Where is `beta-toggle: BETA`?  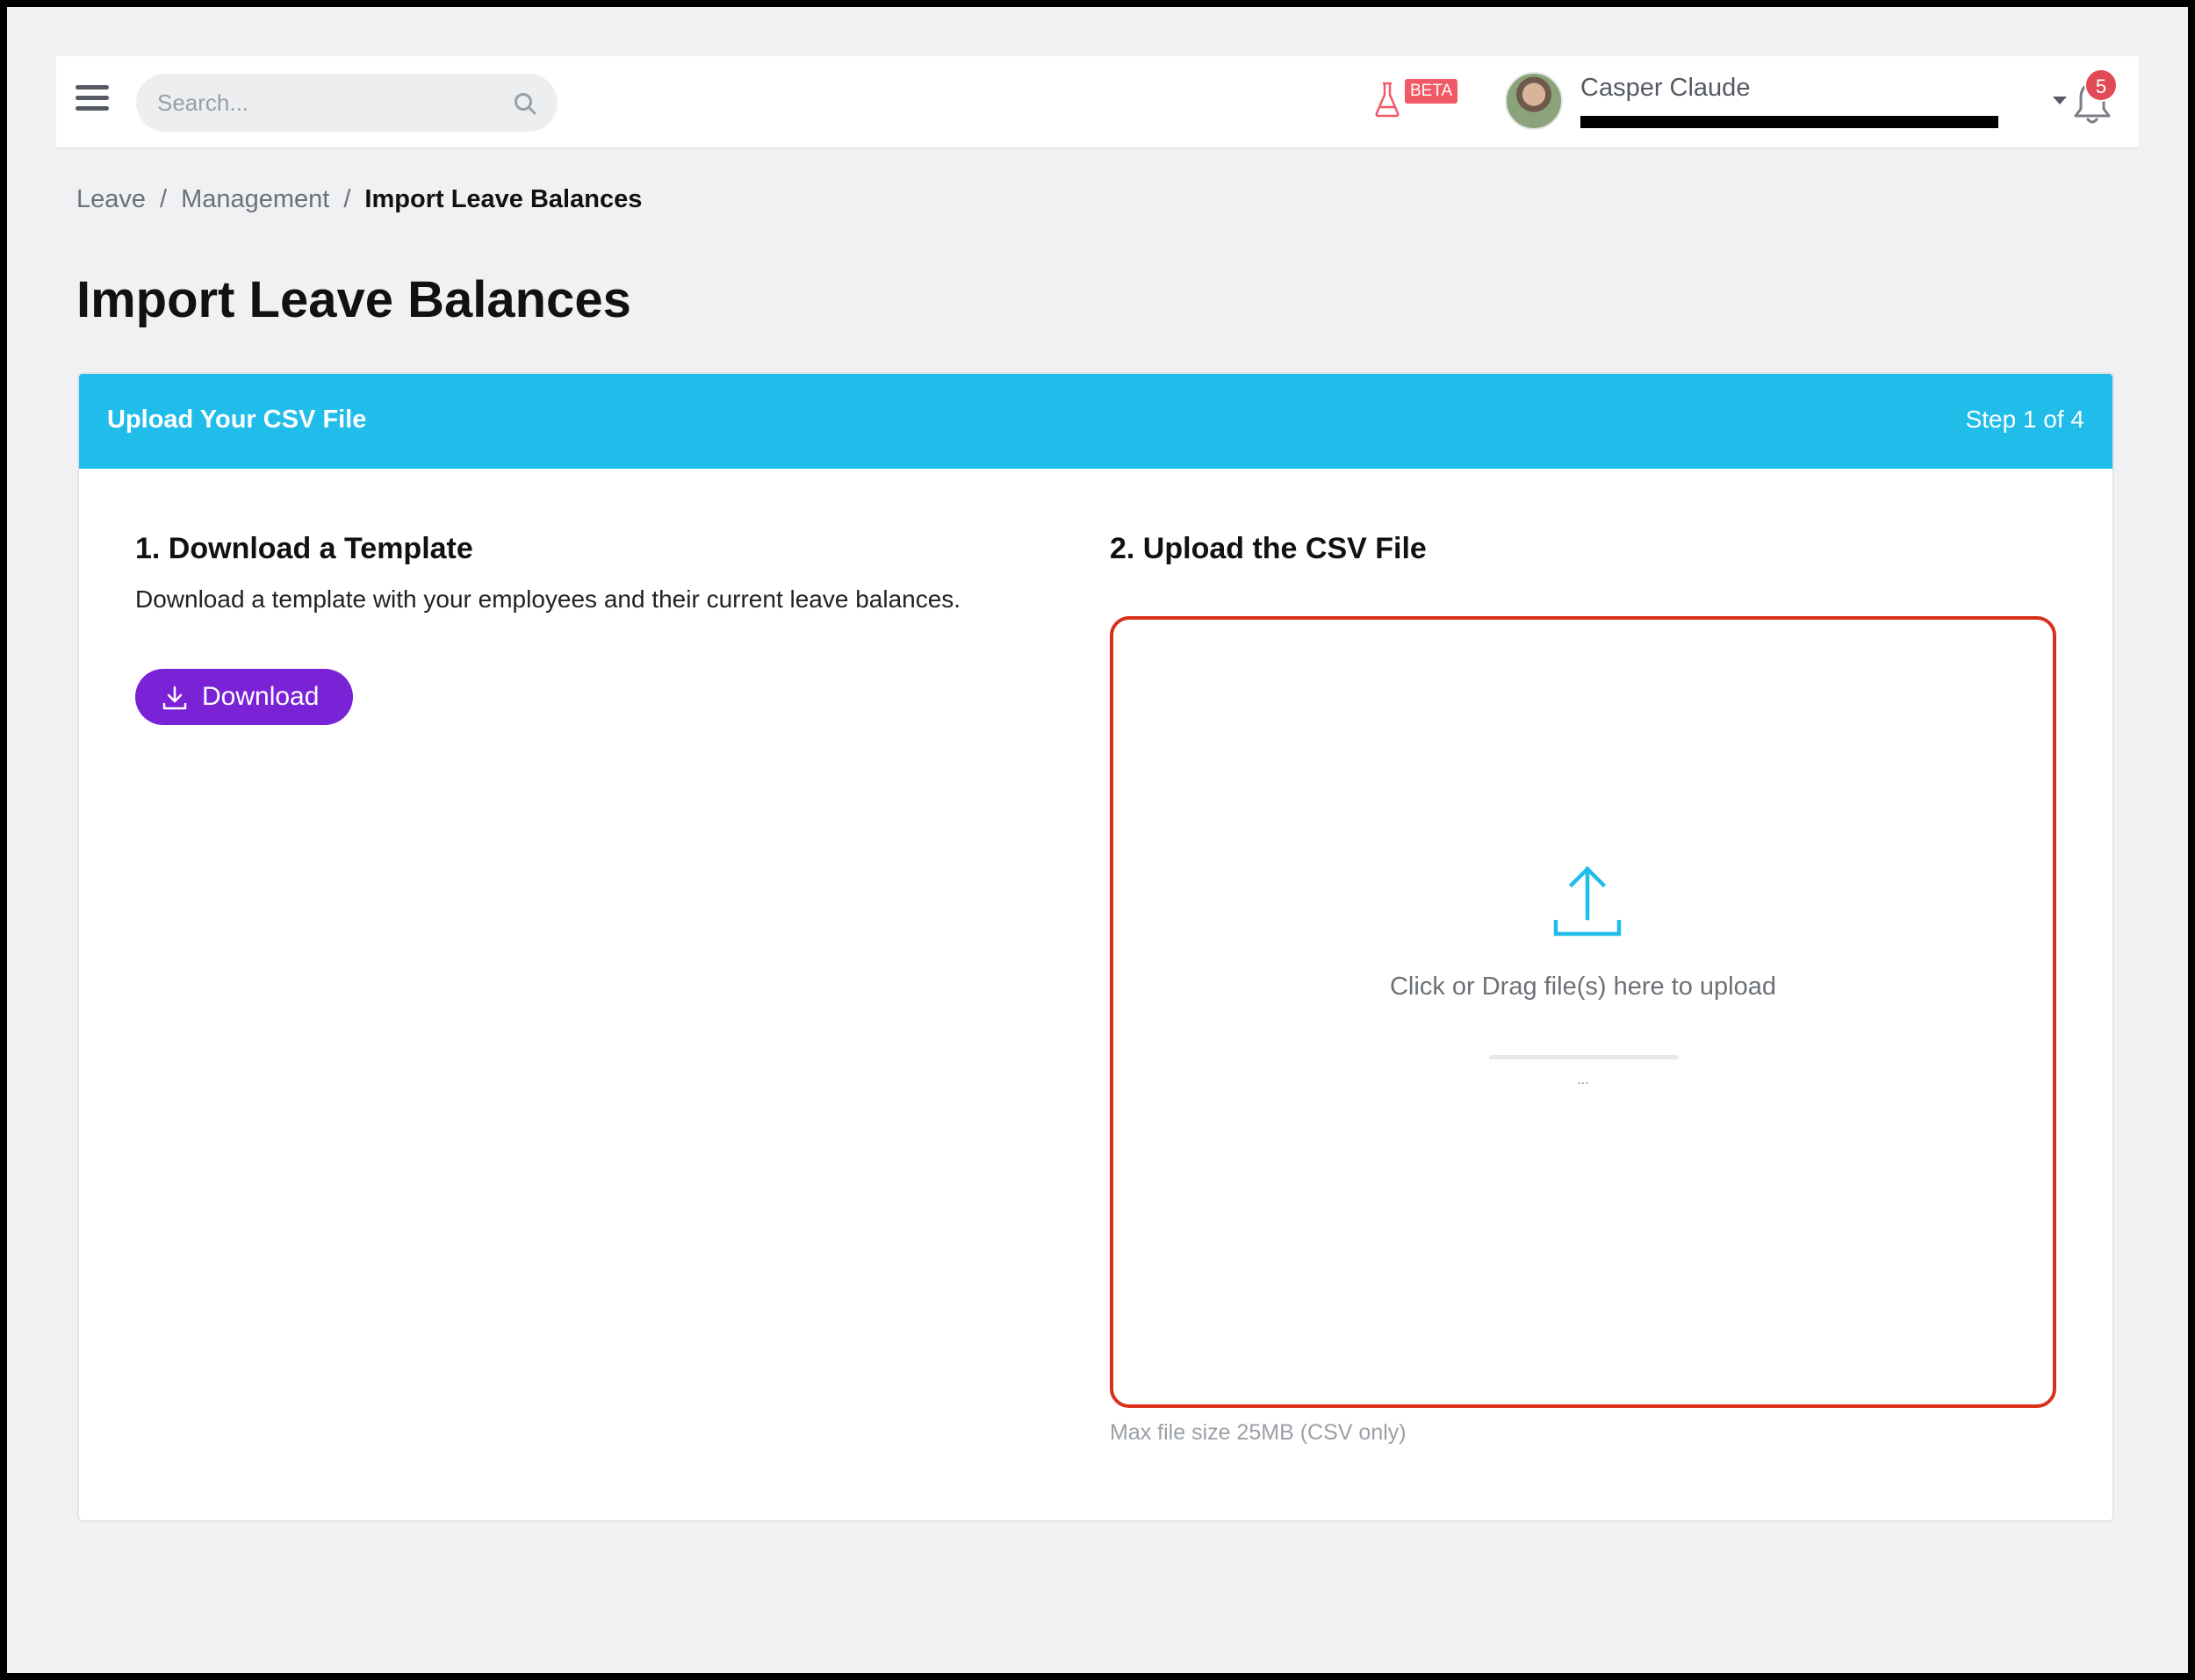
beta-toggle: BETA is located at coordinates (1417, 97).